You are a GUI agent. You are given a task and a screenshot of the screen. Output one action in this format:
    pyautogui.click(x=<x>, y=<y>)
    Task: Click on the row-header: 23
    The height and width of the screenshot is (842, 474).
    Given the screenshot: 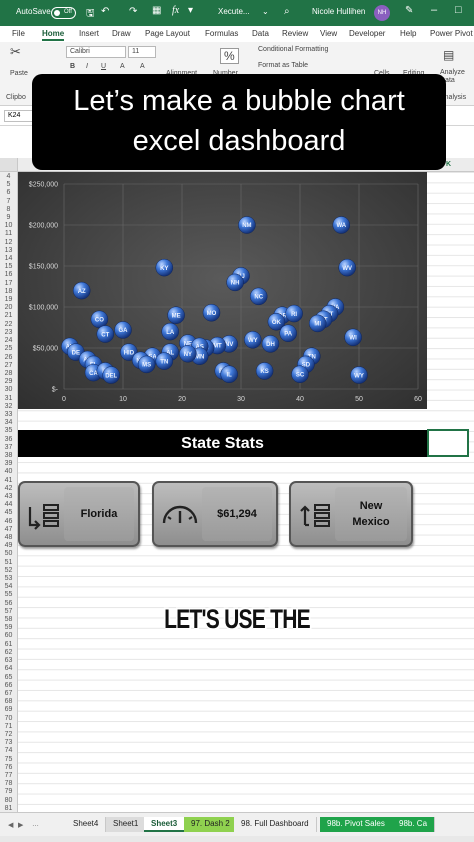 What is the action you would take?
    pyautogui.click(x=8, y=332)
    